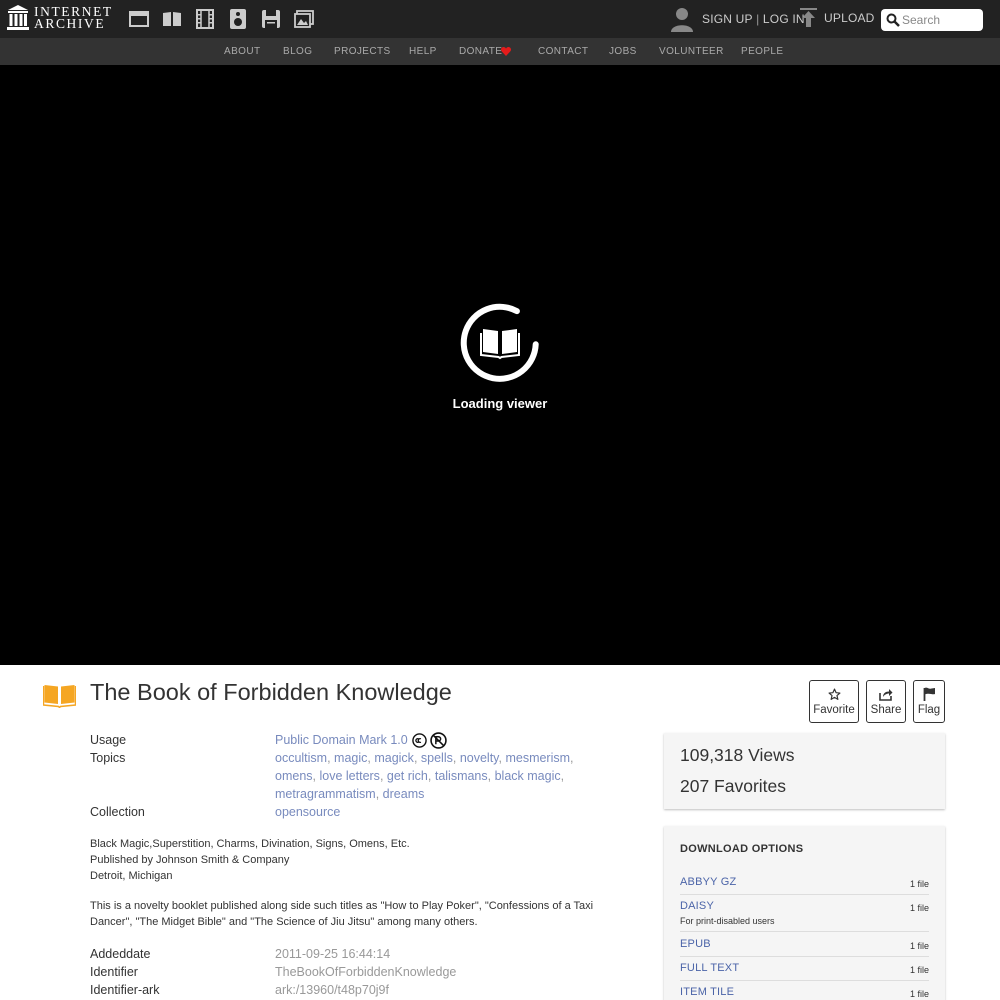 Image resolution: width=1000 pixels, height=1000 pixels. What do you see at coordinates (563, 51) in the screenshot?
I see `nav-contact: CONTACT` at bounding box center [563, 51].